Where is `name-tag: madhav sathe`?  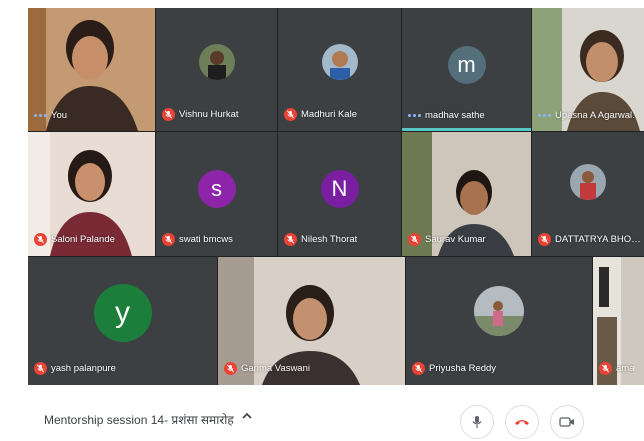
name-tag: madhav sathe is located at coordinates (446, 115).